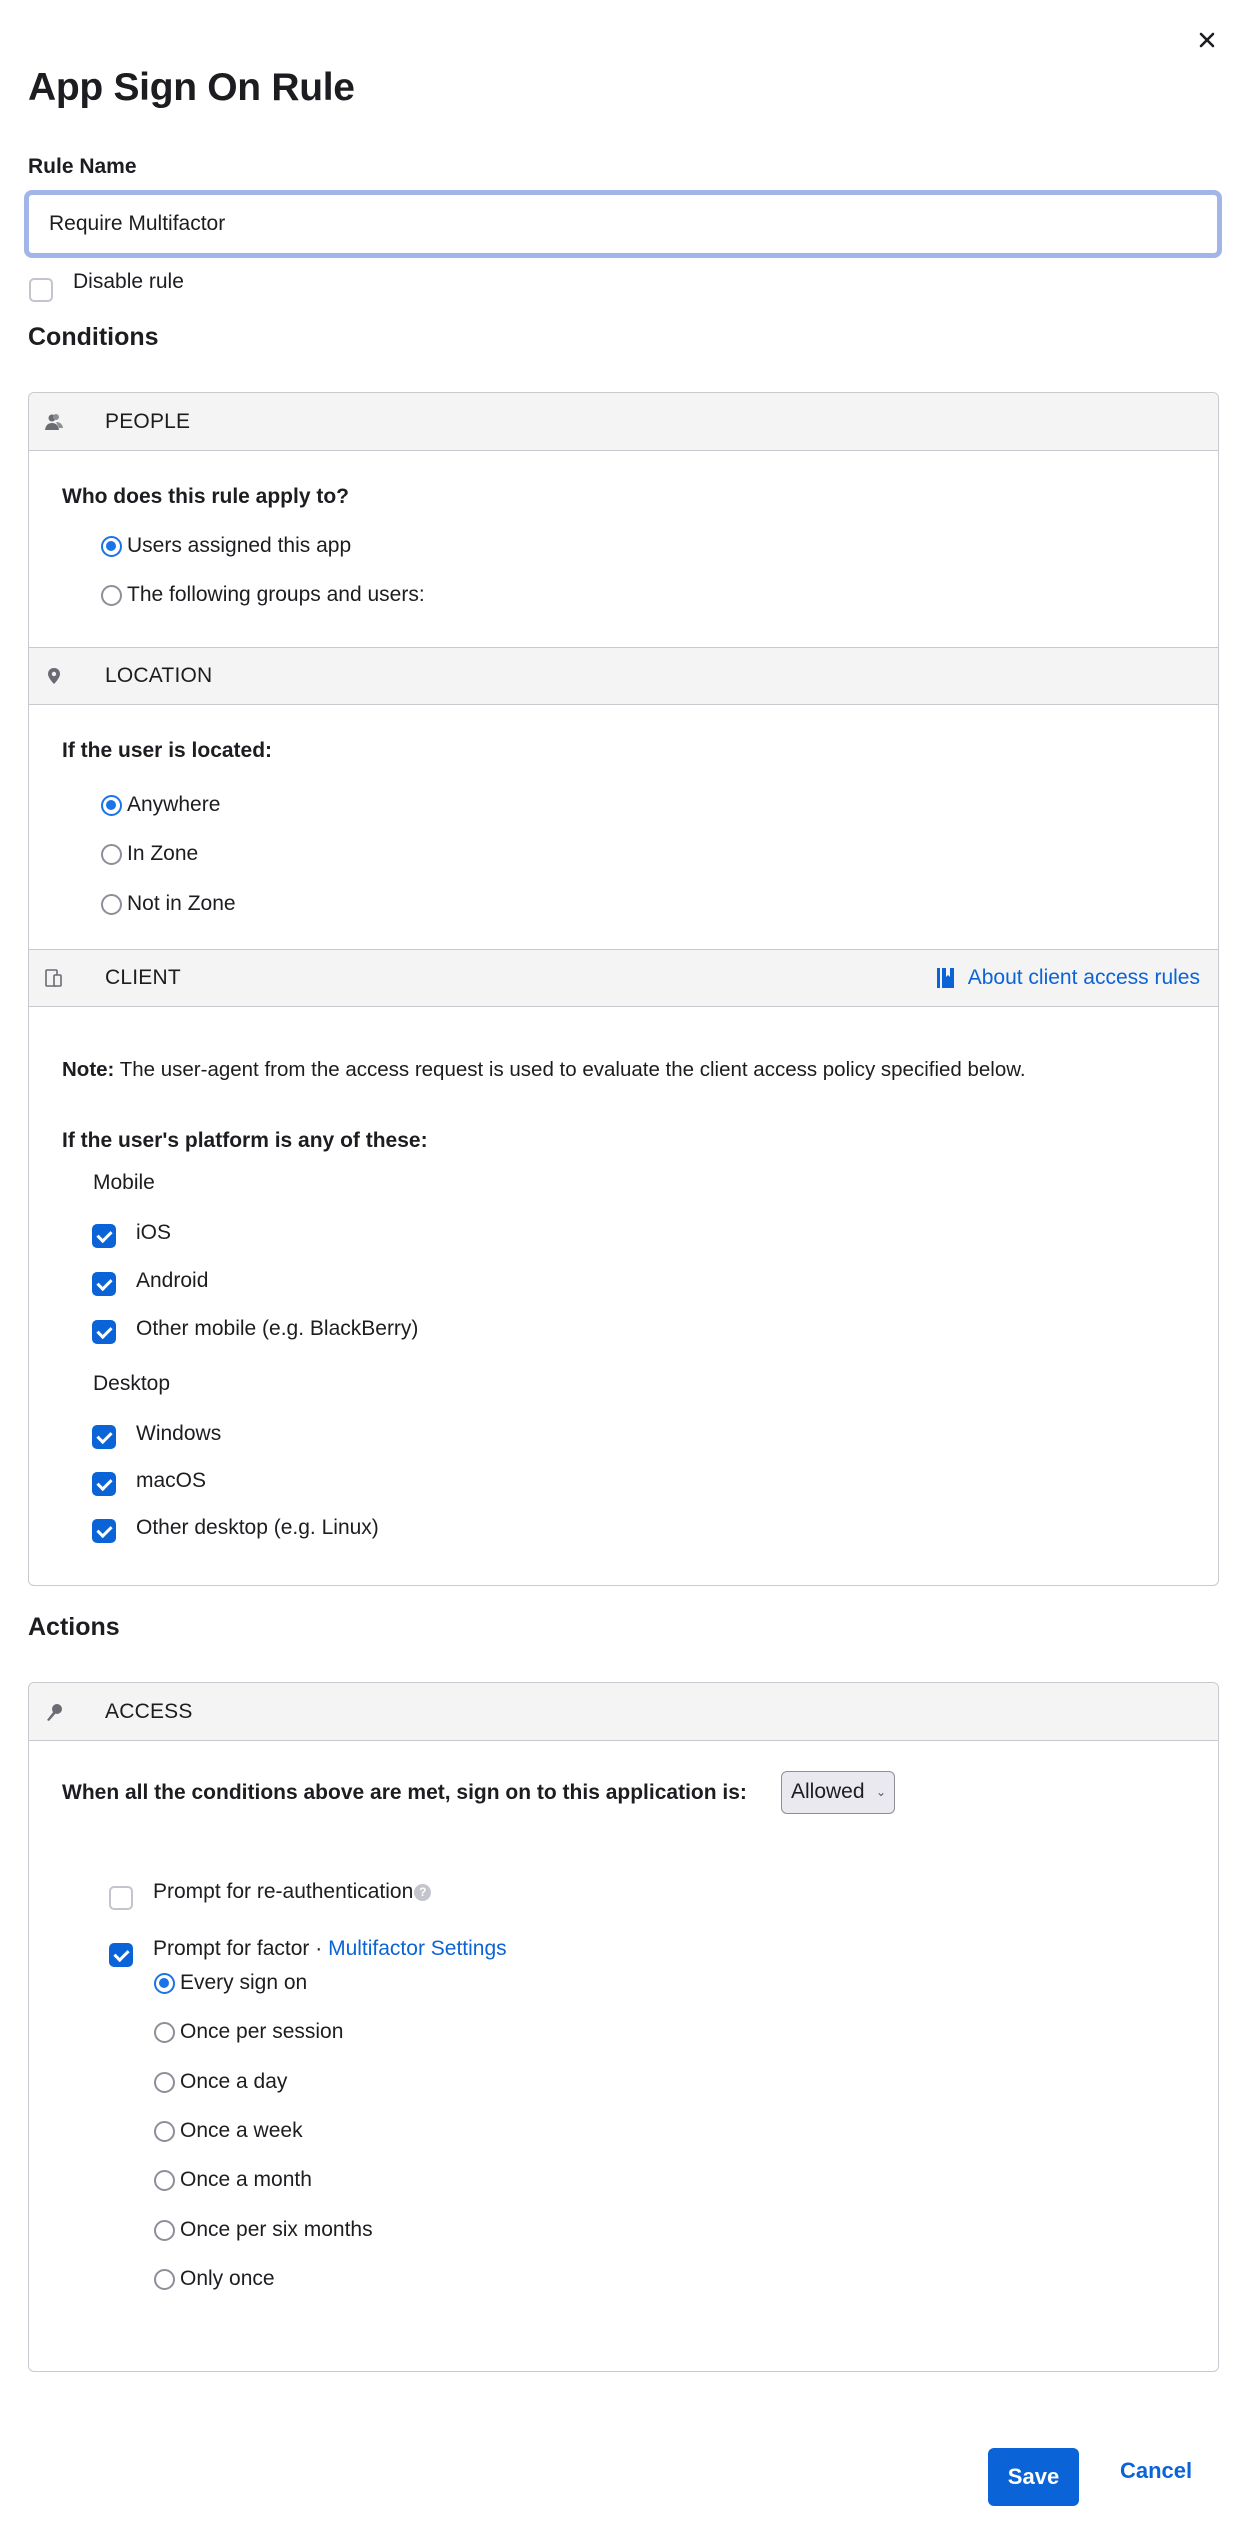 The width and height of the screenshot is (1247, 2534). Describe the element at coordinates (623, 1712) in the screenshot. I see `access-section-header: ACCESS` at that location.